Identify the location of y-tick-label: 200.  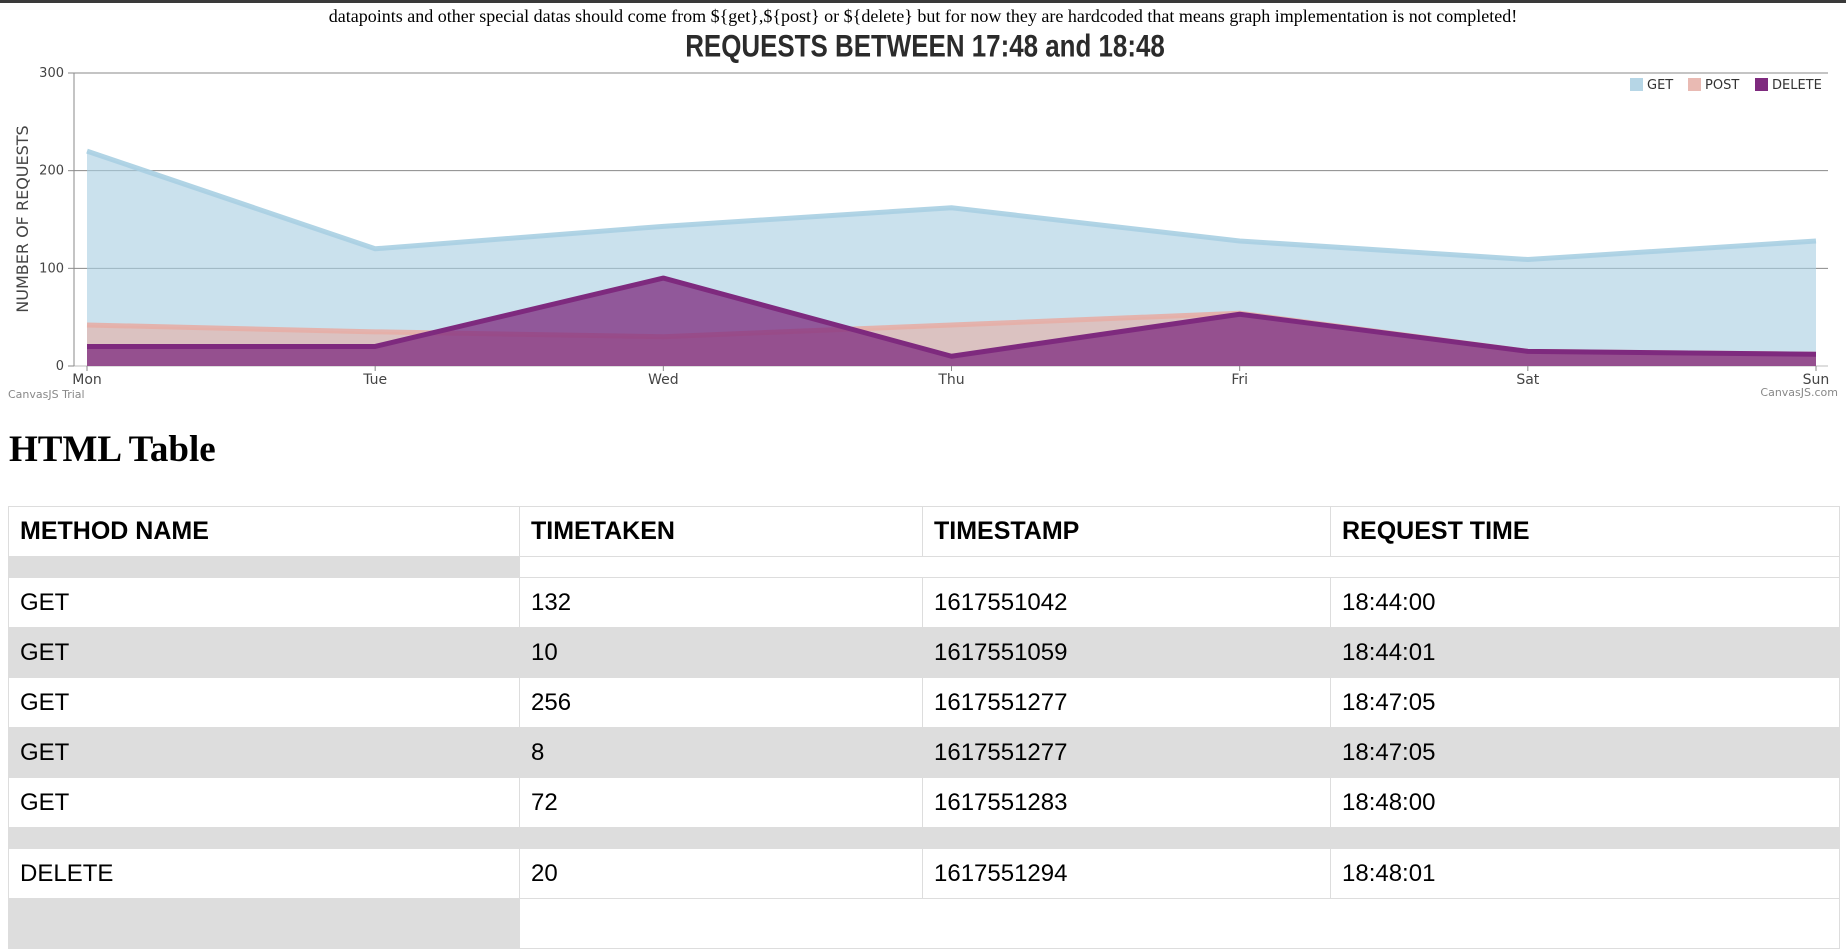
(51, 171).